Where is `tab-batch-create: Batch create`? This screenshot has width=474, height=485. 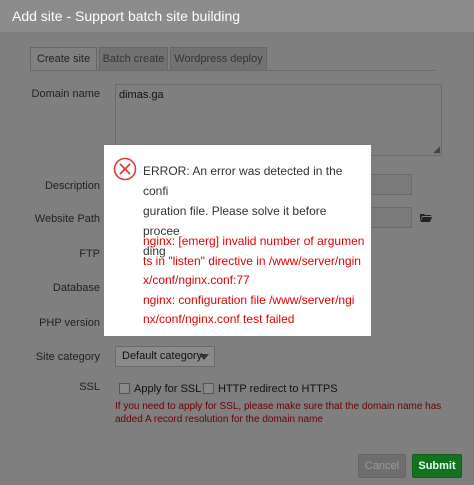
tab-batch-create: Batch create is located at coordinates (133, 59).